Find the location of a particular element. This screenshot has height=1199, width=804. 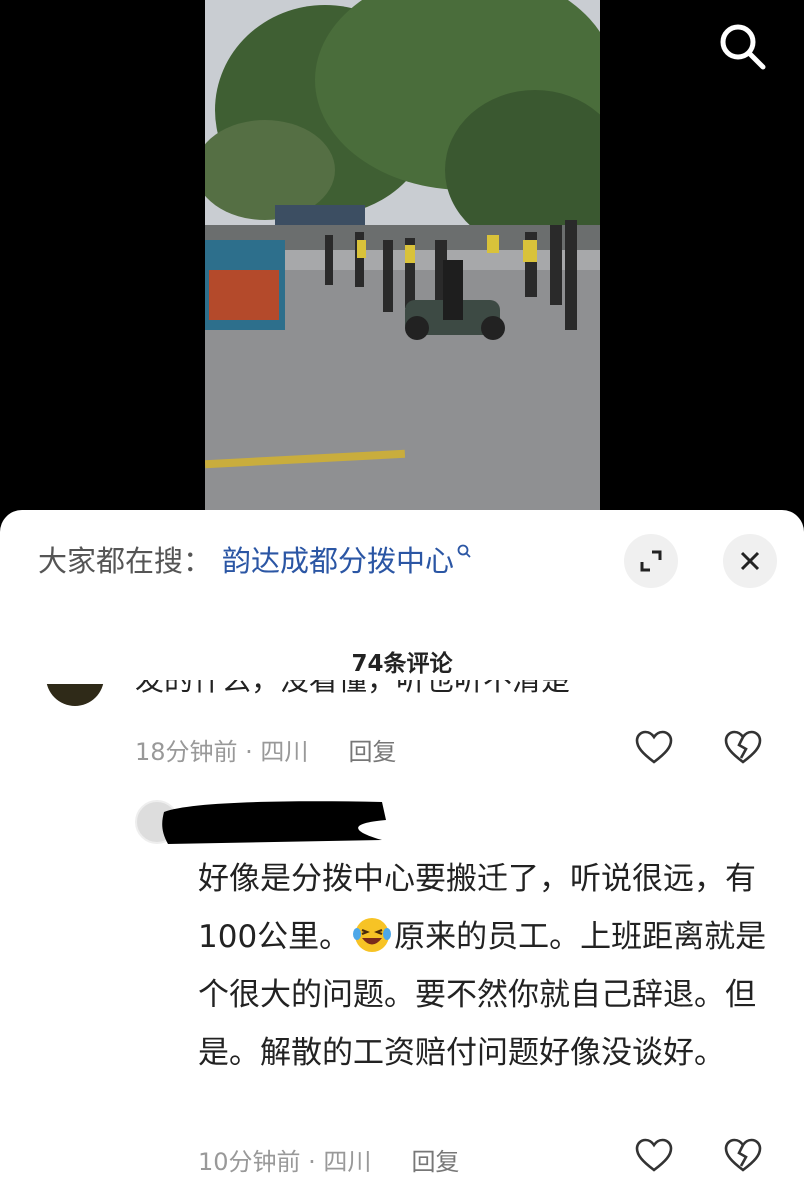

redacted-username is located at coordinates (274, 822).